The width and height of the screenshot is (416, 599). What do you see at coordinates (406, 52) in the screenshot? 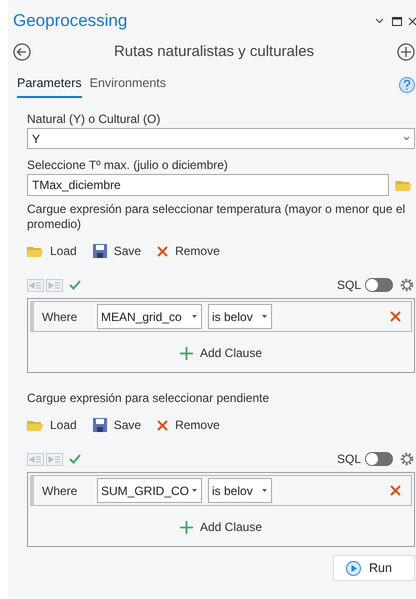
I see `add-icon` at bounding box center [406, 52].